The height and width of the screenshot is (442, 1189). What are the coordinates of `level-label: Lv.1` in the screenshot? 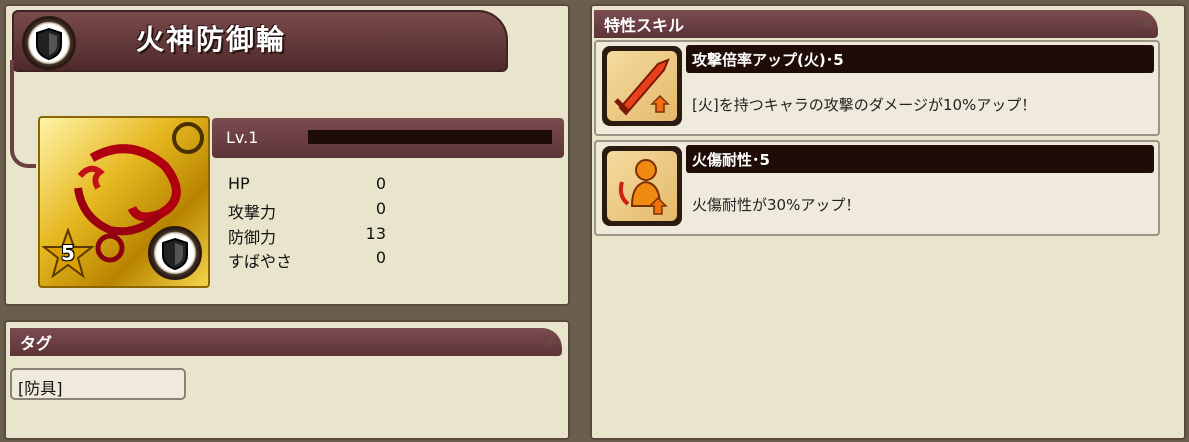 It's located at (242, 137).